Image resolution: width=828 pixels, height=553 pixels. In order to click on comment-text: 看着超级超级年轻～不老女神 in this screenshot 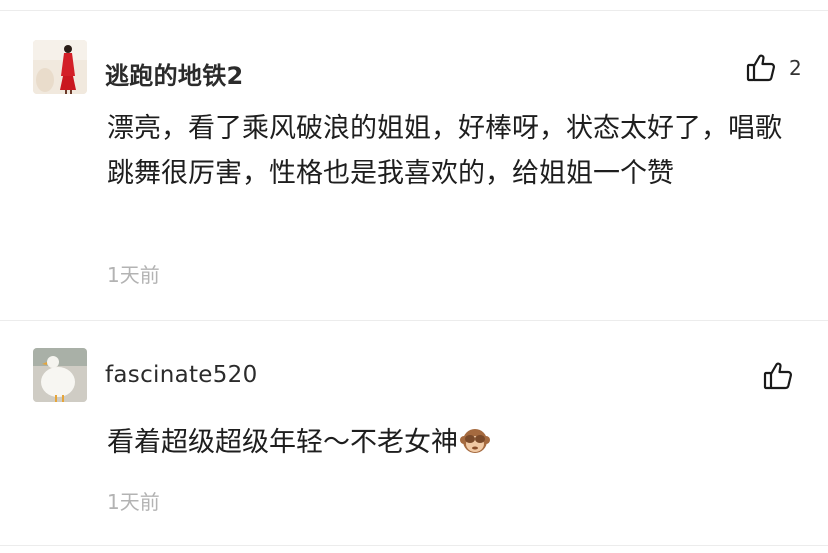, I will do `click(452, 445)`.